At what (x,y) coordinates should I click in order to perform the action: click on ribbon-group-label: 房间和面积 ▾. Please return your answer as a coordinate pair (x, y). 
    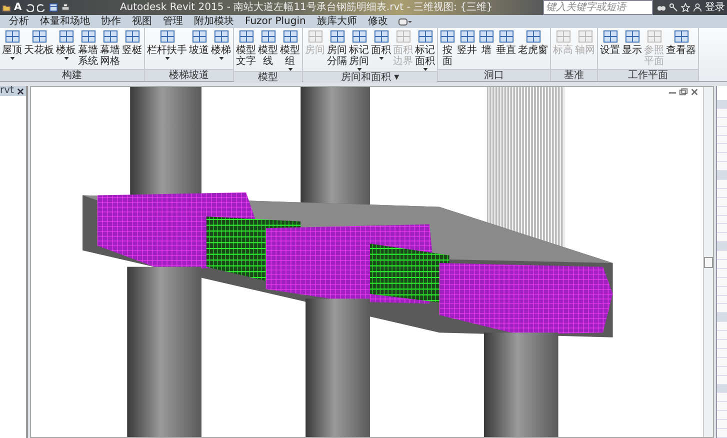
    Looking at the image, I should click on (370, 77).